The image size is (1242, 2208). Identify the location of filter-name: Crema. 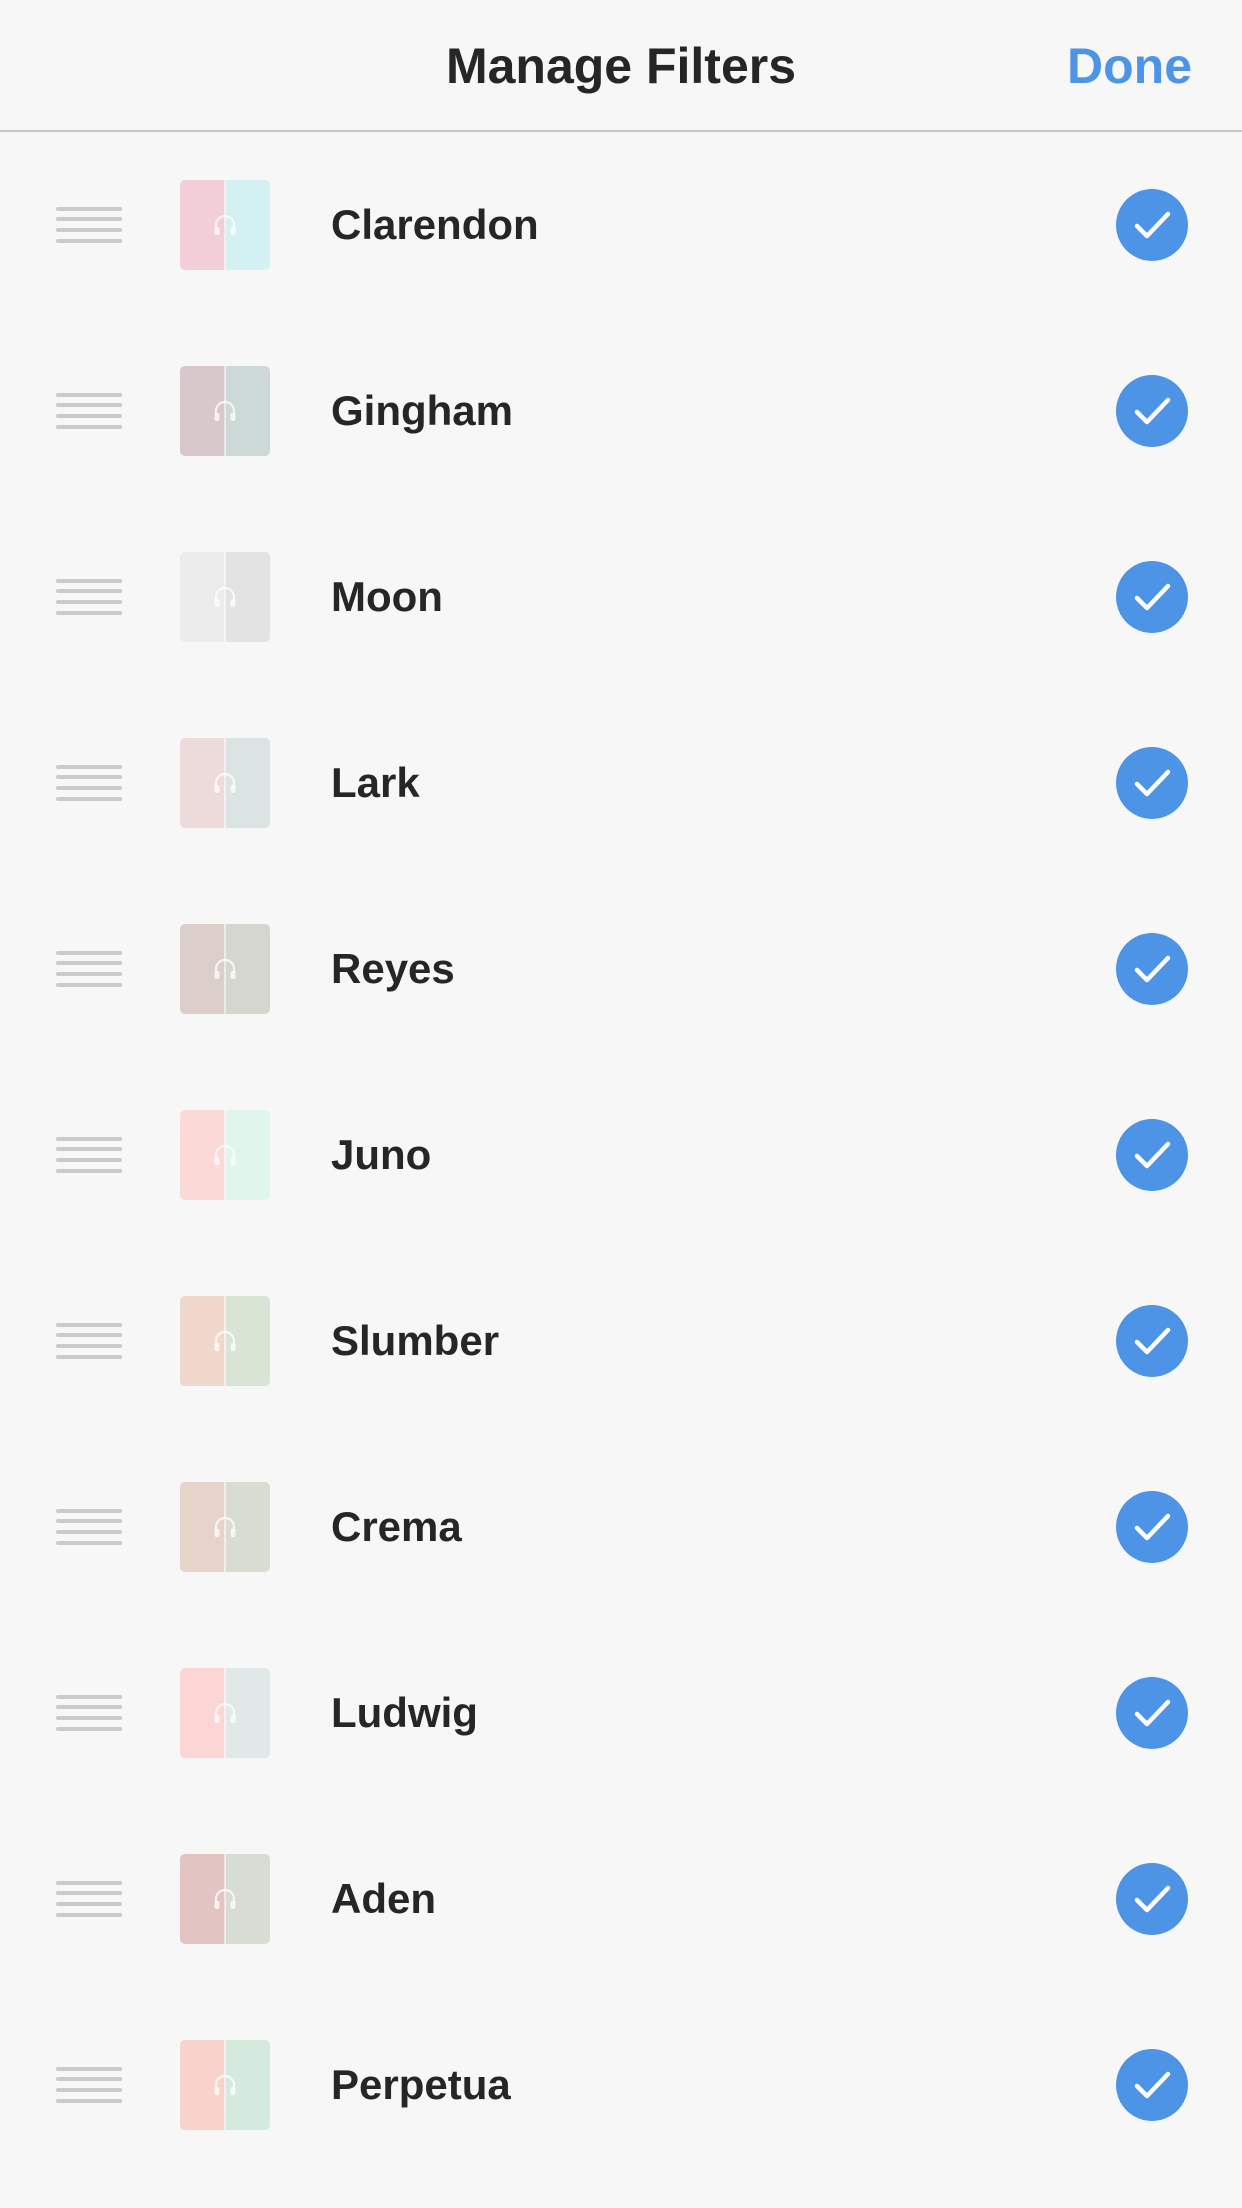
(396, 1526).